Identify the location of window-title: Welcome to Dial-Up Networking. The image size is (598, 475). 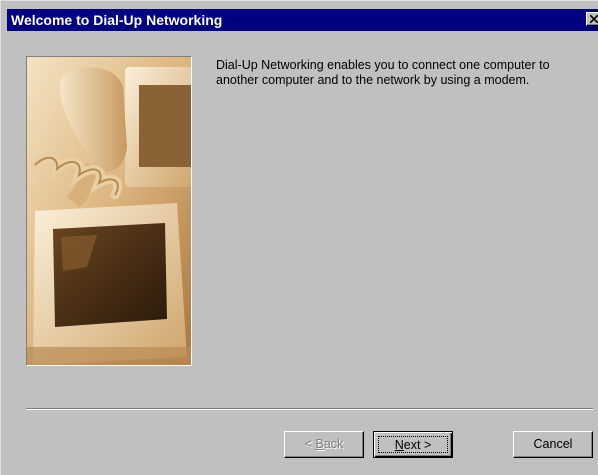
(117, 20).